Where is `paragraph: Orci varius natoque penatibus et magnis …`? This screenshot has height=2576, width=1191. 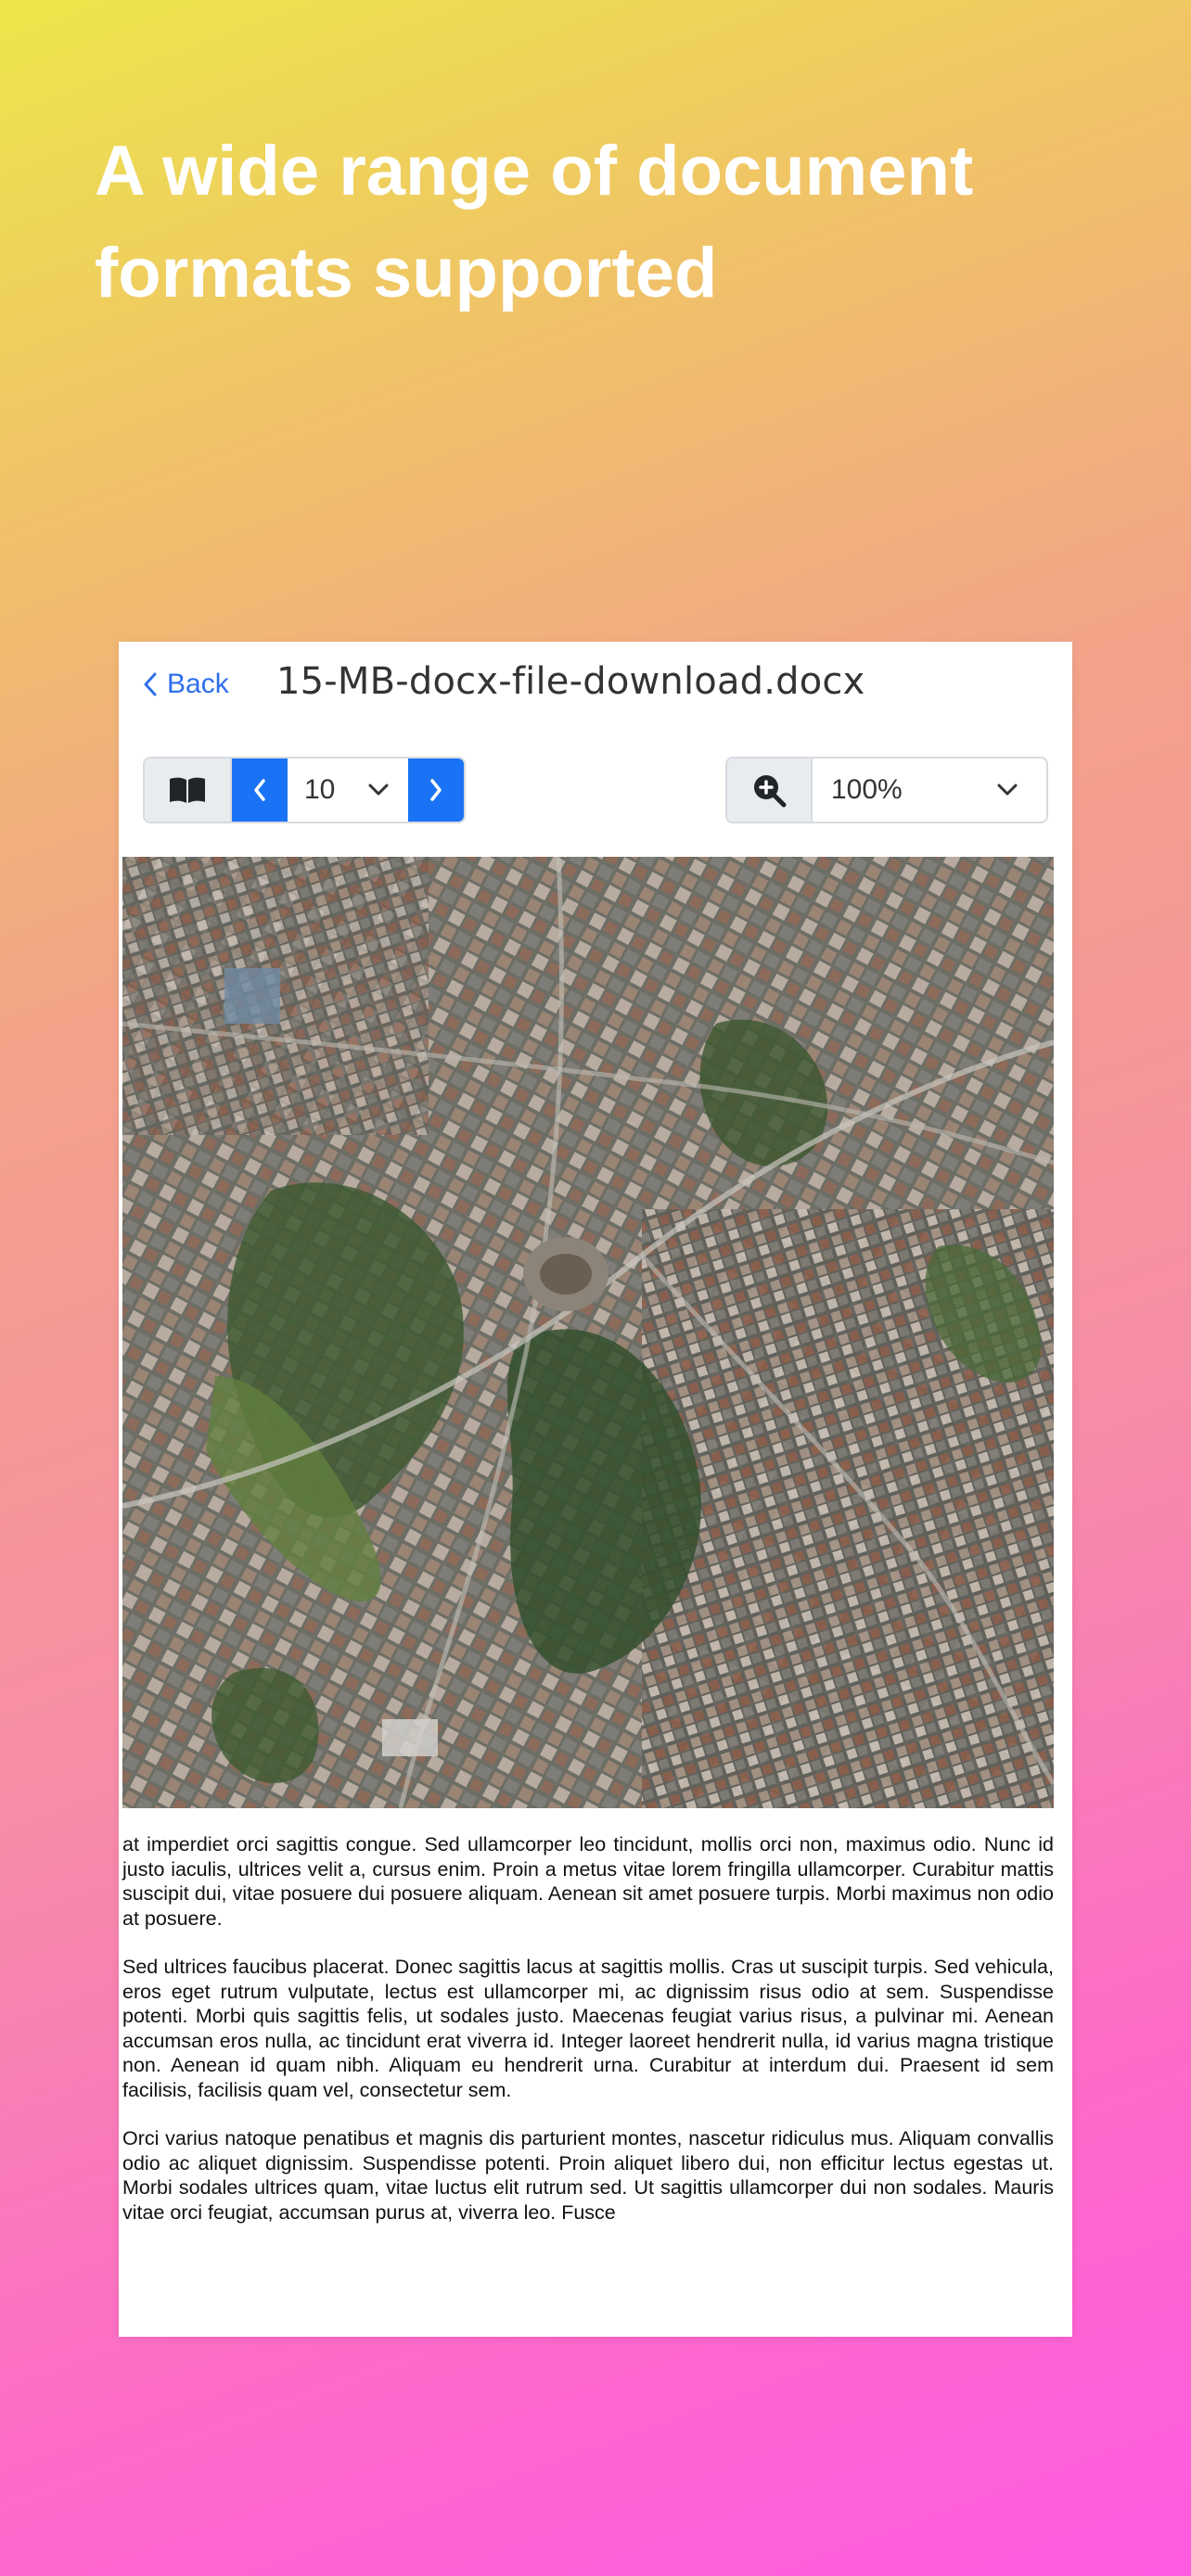
paragraph: Orci varius natoque penatibus et magnis … is located at coordinates (588, 2176).